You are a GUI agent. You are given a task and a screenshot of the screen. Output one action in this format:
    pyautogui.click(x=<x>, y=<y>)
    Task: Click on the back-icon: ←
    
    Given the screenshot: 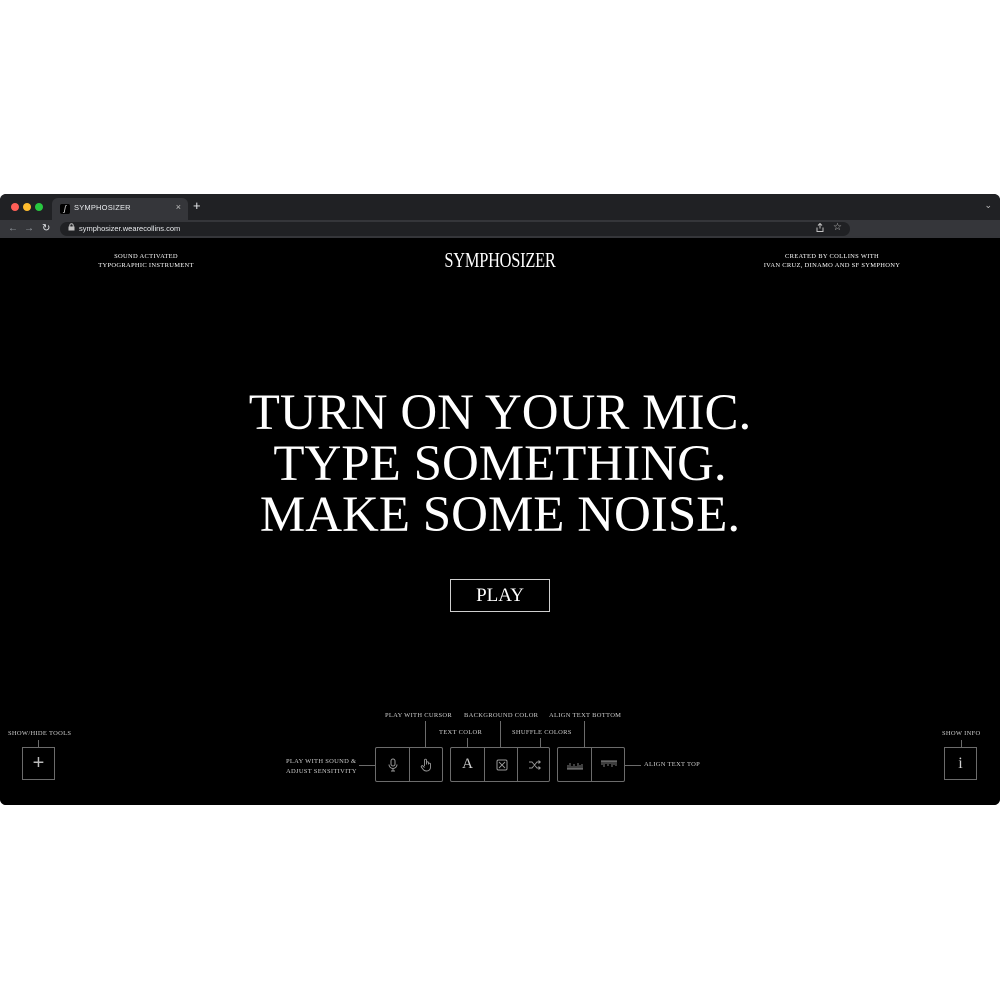 What is the action you would take?
    pyautogui.click(x=13, y=229)
    